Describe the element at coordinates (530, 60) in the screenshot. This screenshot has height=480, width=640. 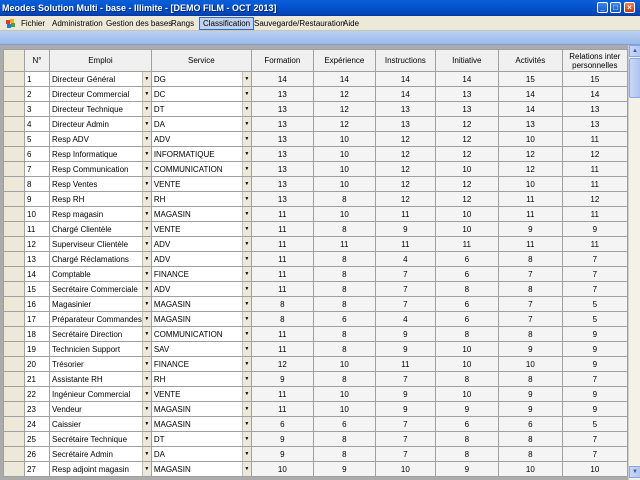
I see `col-header-activites: Activités` at that location.